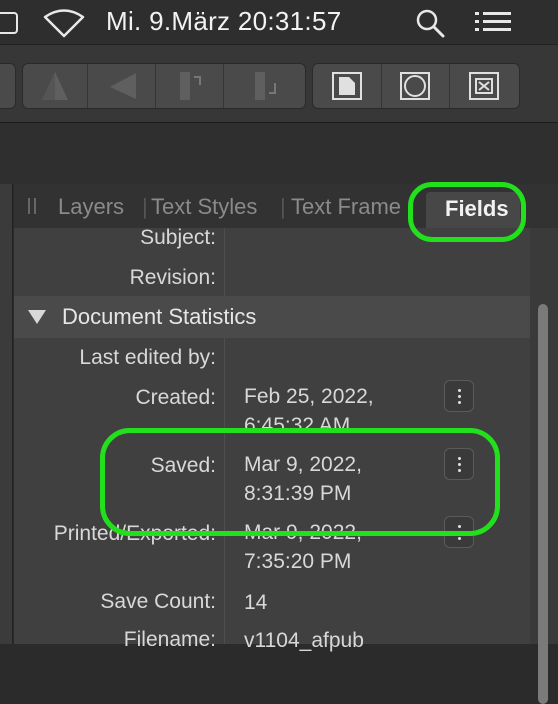  I want to click on menu-bar: Mi. 9.März 20:31:57, so click(279, 22).